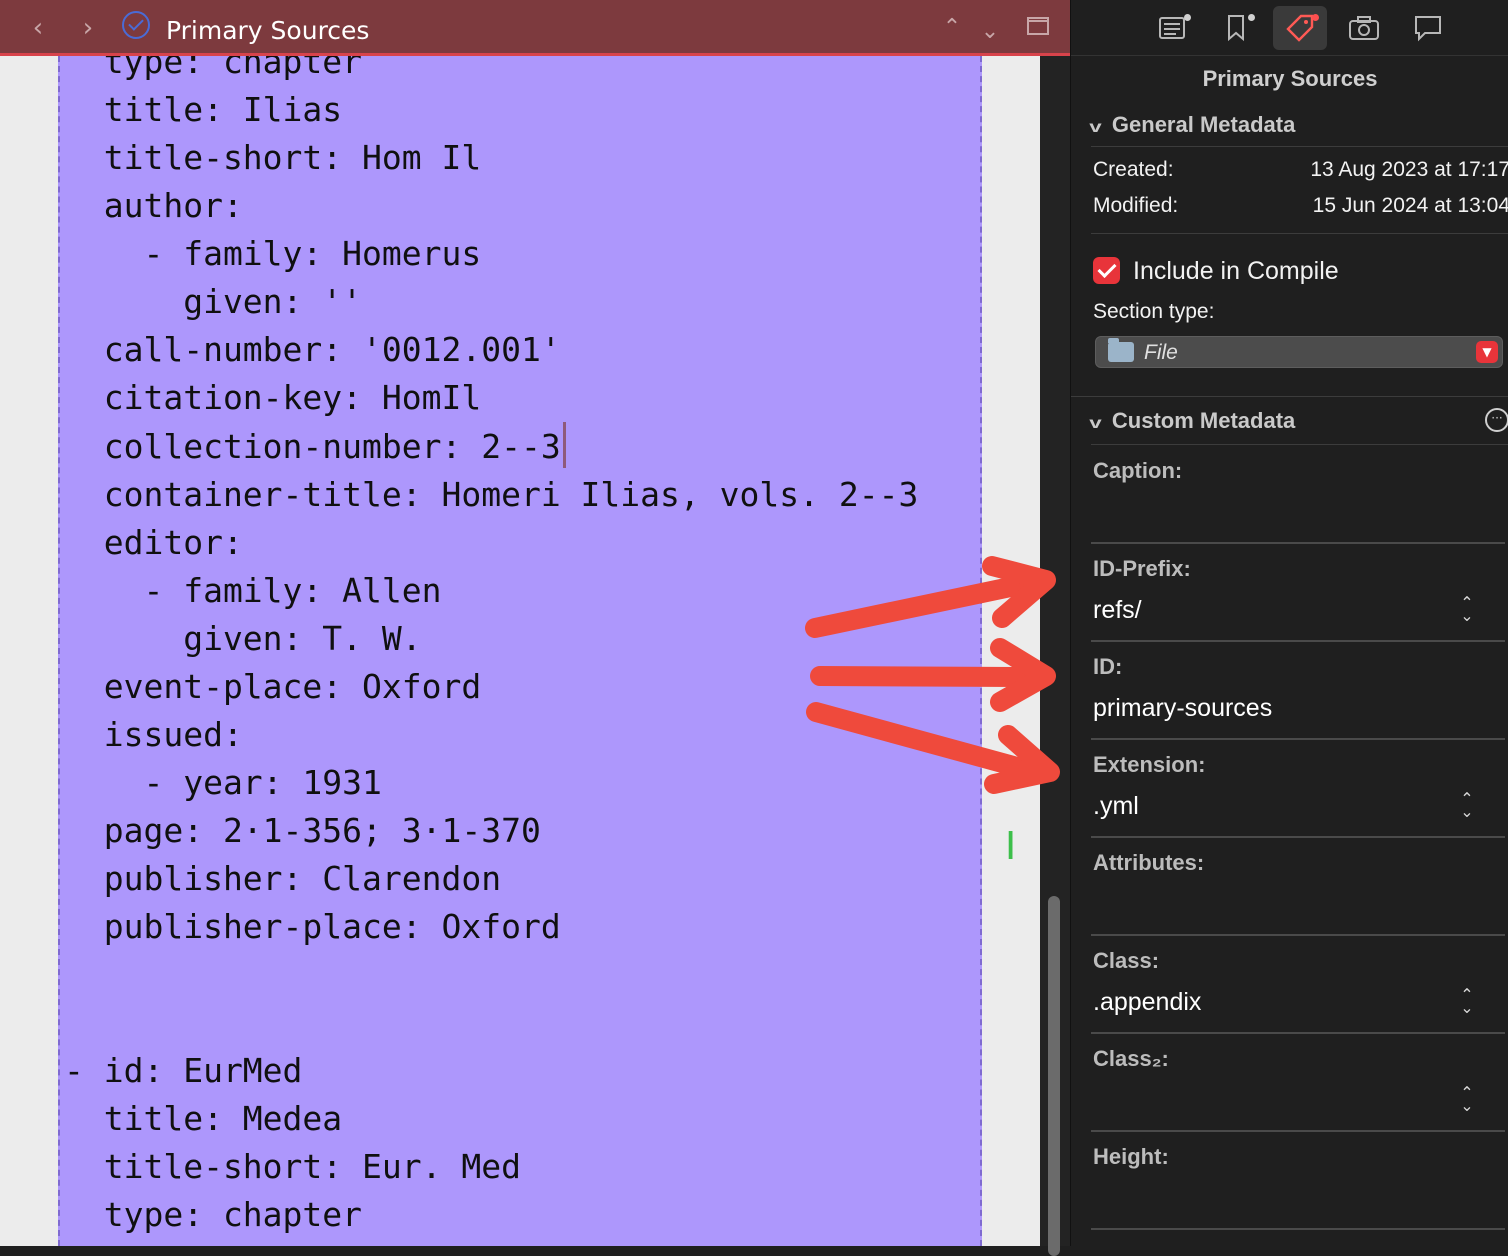 This screenshot has width=1508, height=1256. Describe the element at coordinates (183, 1070) in the screenshot. I see `code-line: - id: EurMed` at that location.